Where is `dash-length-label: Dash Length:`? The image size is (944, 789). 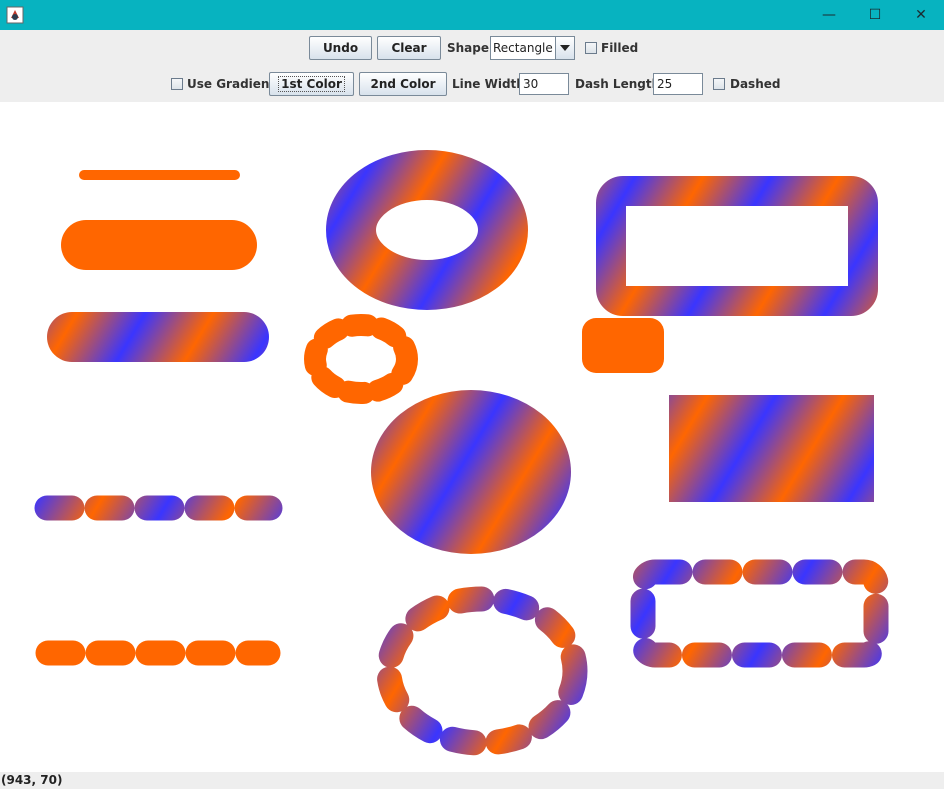 dash-length-label: Dash Length: is located at coordinates (620, 84).